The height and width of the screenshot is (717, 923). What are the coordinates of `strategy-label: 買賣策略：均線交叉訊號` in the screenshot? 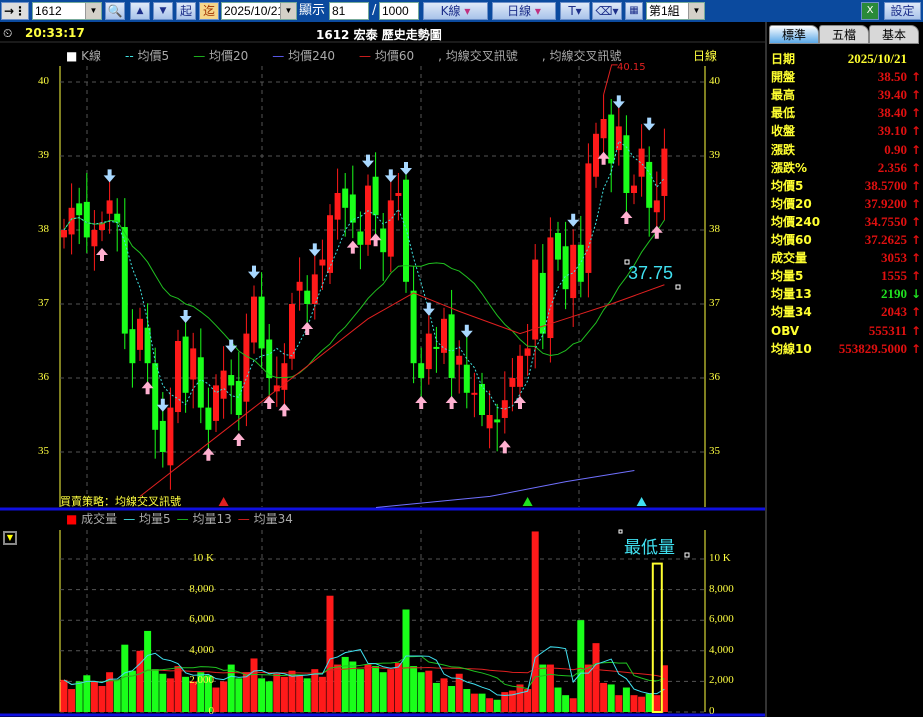 It's located at (120, 501).